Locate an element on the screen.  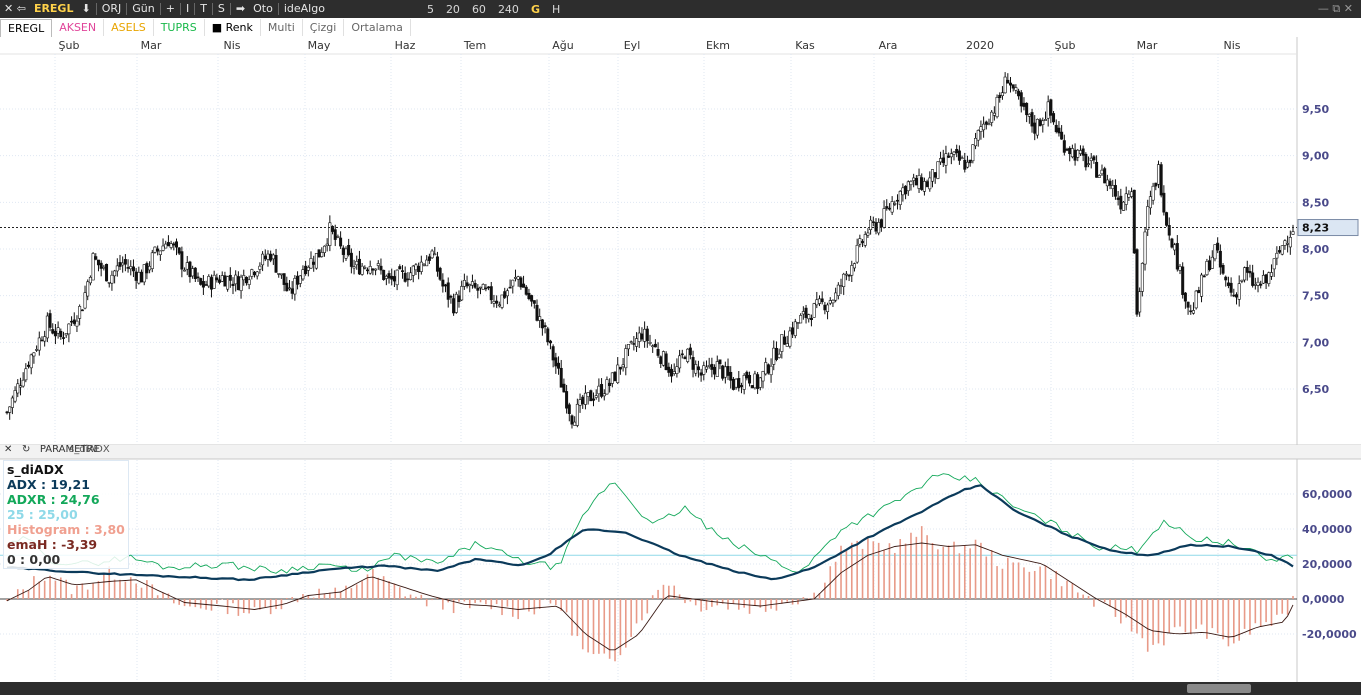
arrow-right-icon: ➡ is located at coordinates (240, 9).